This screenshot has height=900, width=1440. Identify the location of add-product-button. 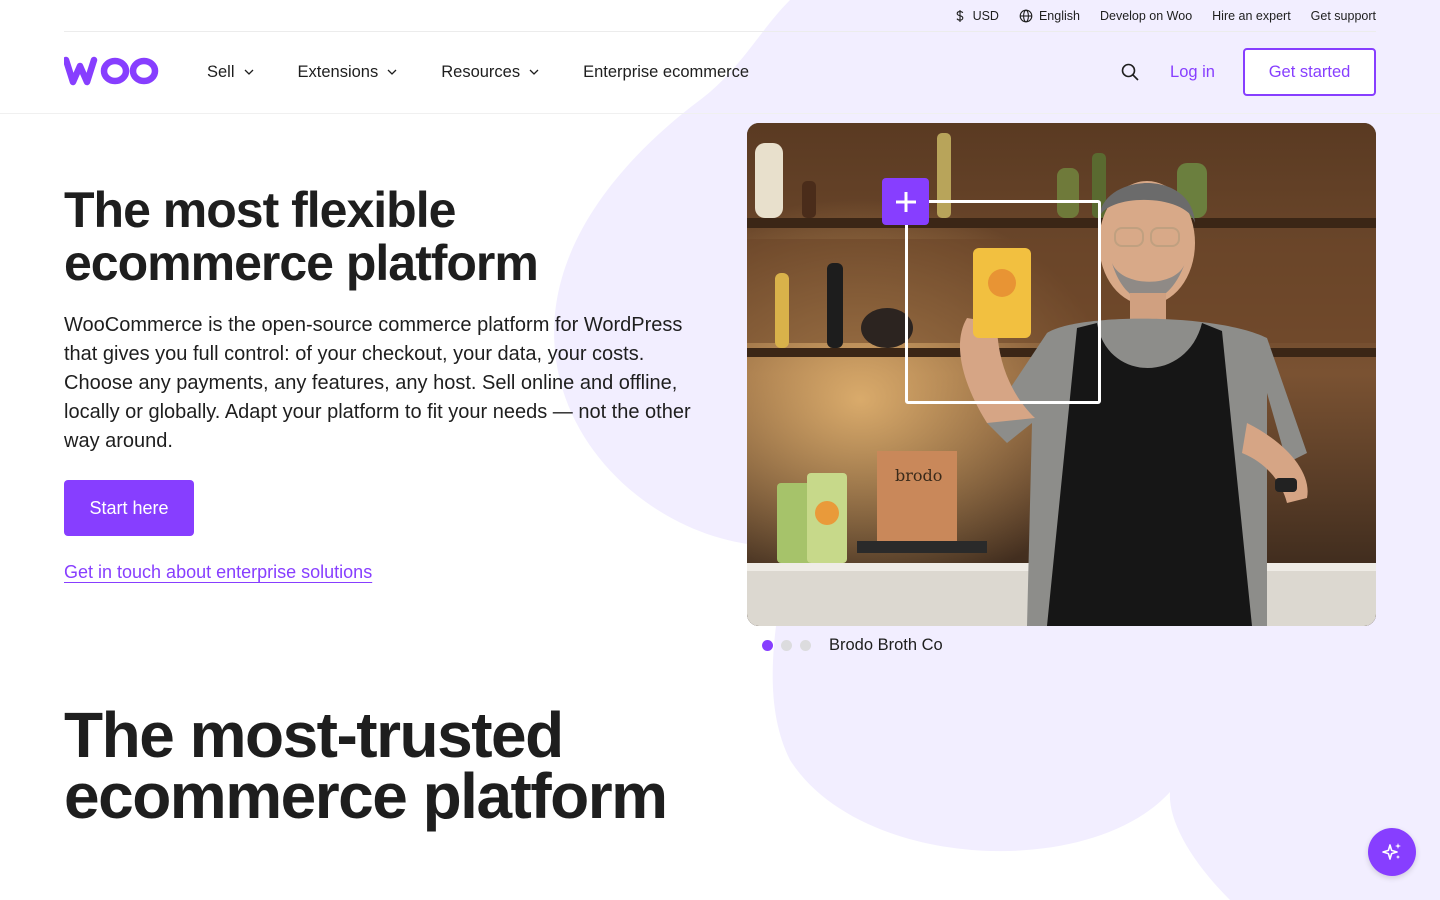
(905, 201).